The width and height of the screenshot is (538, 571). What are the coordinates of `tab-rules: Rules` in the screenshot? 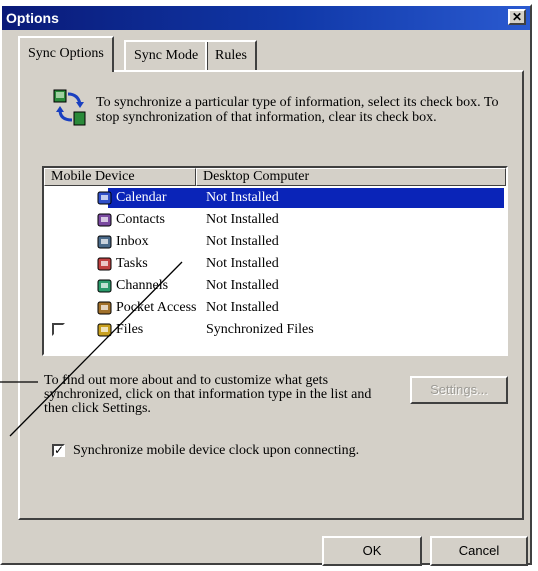 It's located at (231, 55).